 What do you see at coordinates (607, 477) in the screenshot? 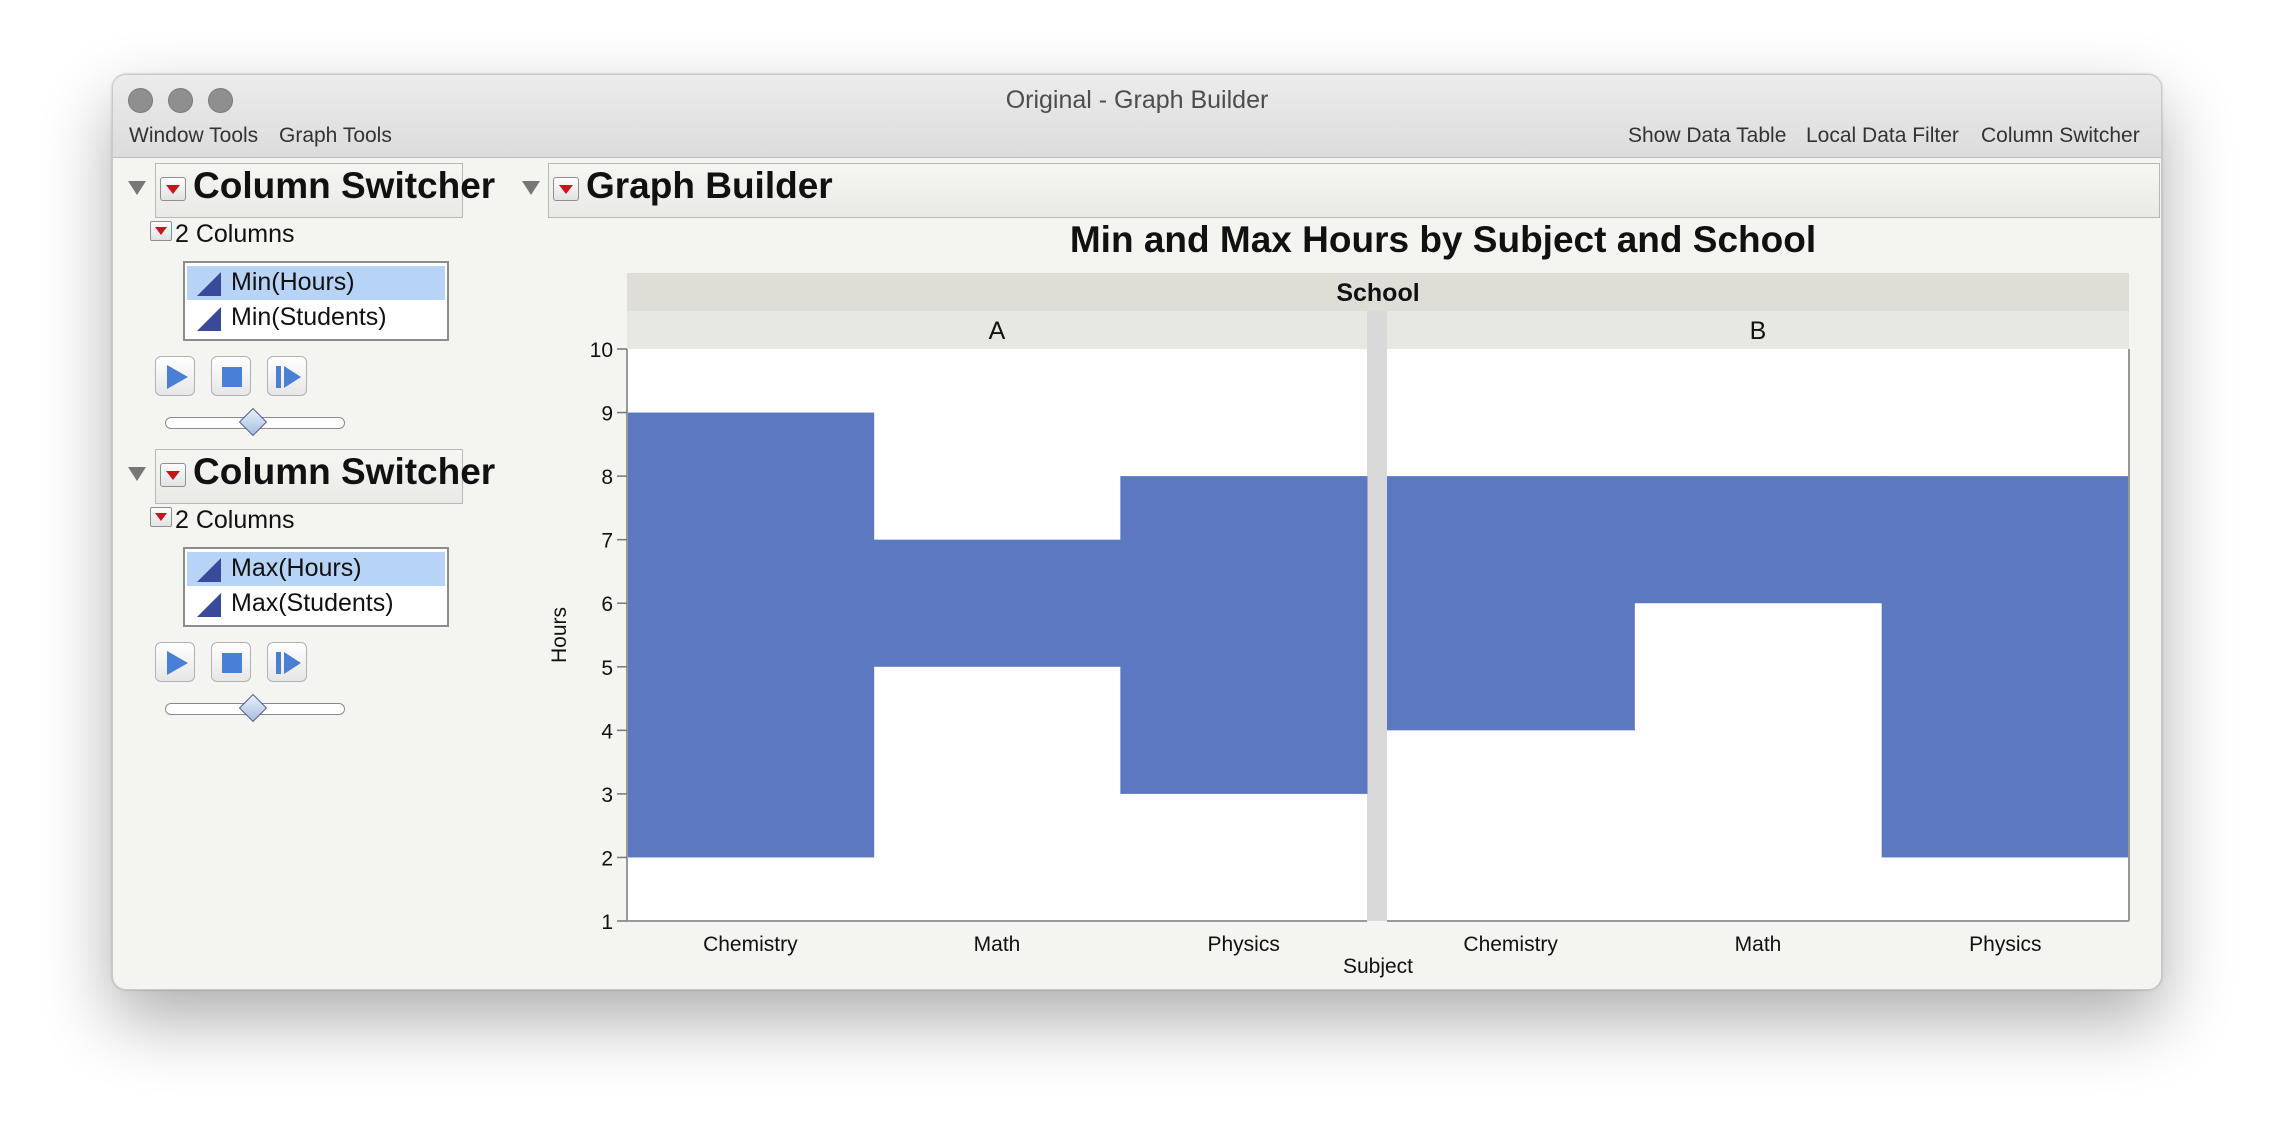
I see `y-tick-label: 8` at bounding box center [607, 477].